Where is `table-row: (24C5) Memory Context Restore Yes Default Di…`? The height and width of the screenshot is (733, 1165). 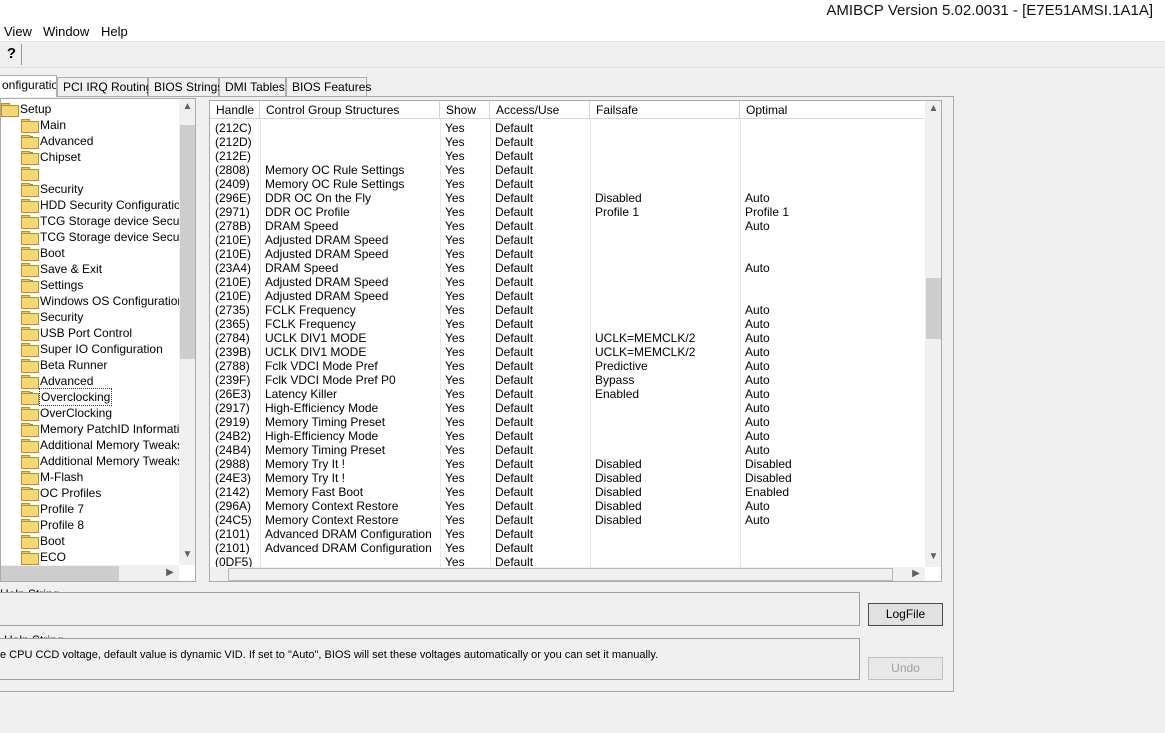 table-row: (24C5) Memory Context Restore Yes Default Di… is located at coordinates (567, 520).